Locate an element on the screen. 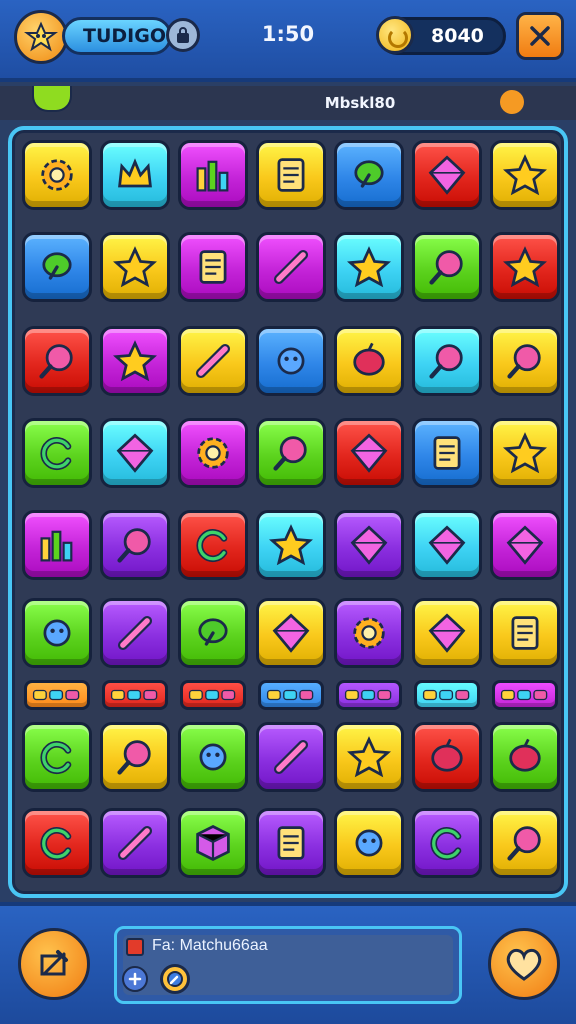  bar-chart-icon is located at coordinates (56, 546).